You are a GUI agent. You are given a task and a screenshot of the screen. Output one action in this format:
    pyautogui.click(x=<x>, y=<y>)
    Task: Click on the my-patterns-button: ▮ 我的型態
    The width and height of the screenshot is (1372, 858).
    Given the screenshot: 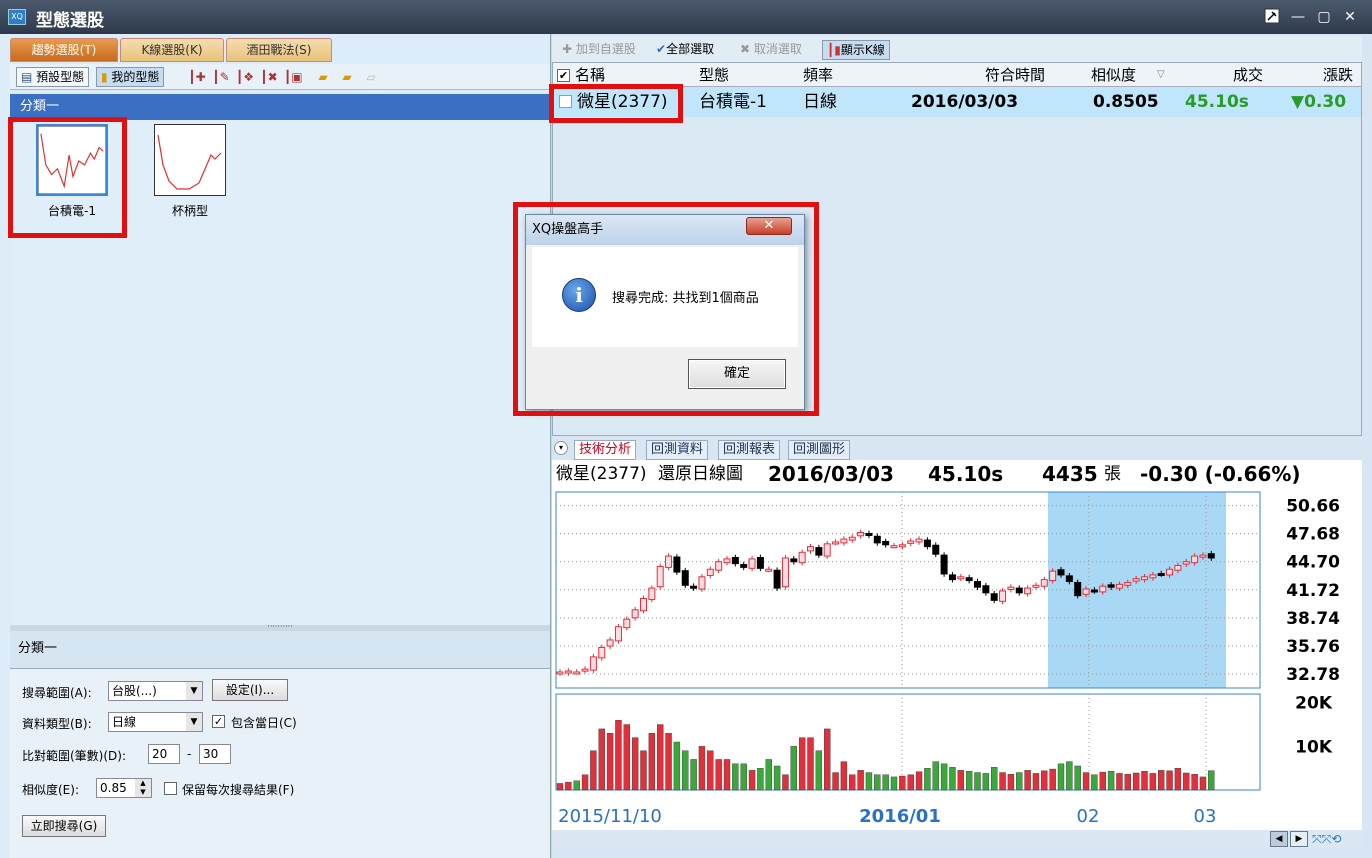 What is the action you would take?
    pyautogui.click(x=130, y=77)
    